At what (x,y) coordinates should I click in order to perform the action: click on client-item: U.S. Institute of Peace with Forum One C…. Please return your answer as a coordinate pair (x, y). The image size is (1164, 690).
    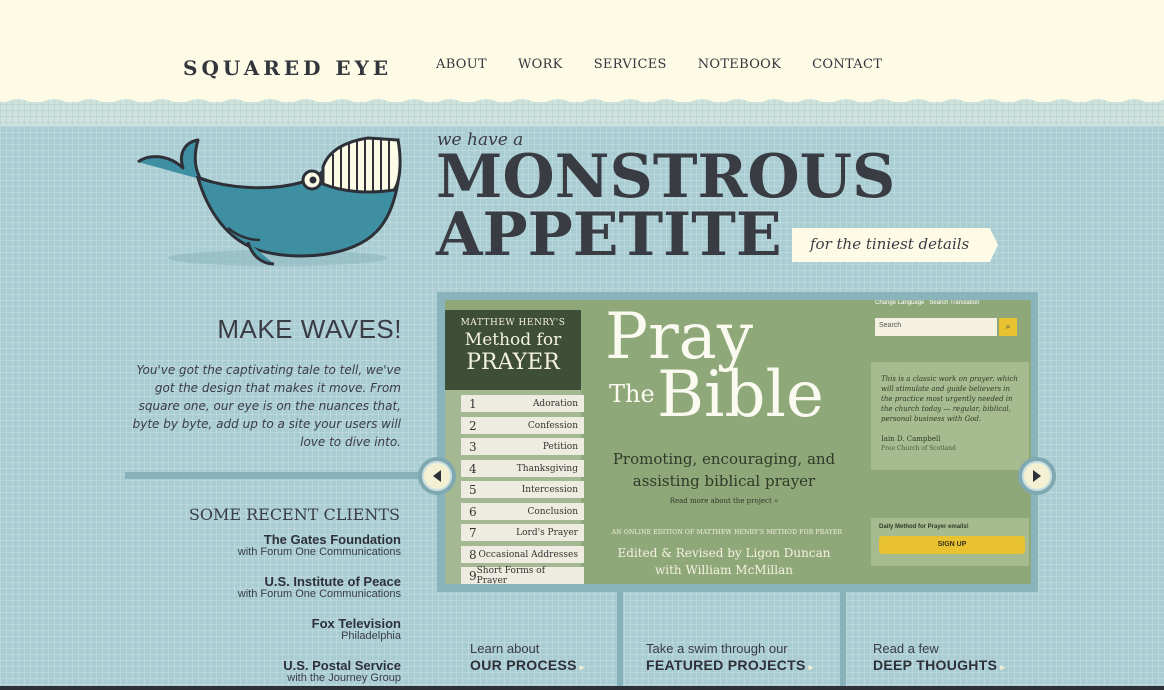
    Looking at the image, I should click on (275, 587).